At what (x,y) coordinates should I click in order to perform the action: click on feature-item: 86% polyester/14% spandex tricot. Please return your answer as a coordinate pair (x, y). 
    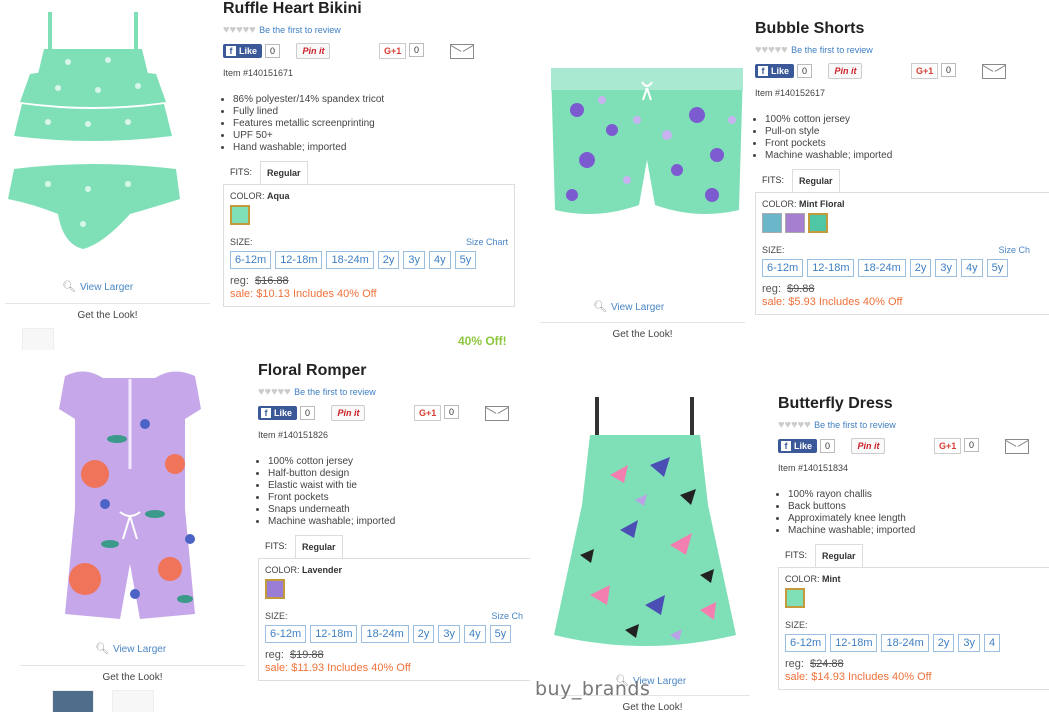
    Looking at the image, I should click on (374, 100).